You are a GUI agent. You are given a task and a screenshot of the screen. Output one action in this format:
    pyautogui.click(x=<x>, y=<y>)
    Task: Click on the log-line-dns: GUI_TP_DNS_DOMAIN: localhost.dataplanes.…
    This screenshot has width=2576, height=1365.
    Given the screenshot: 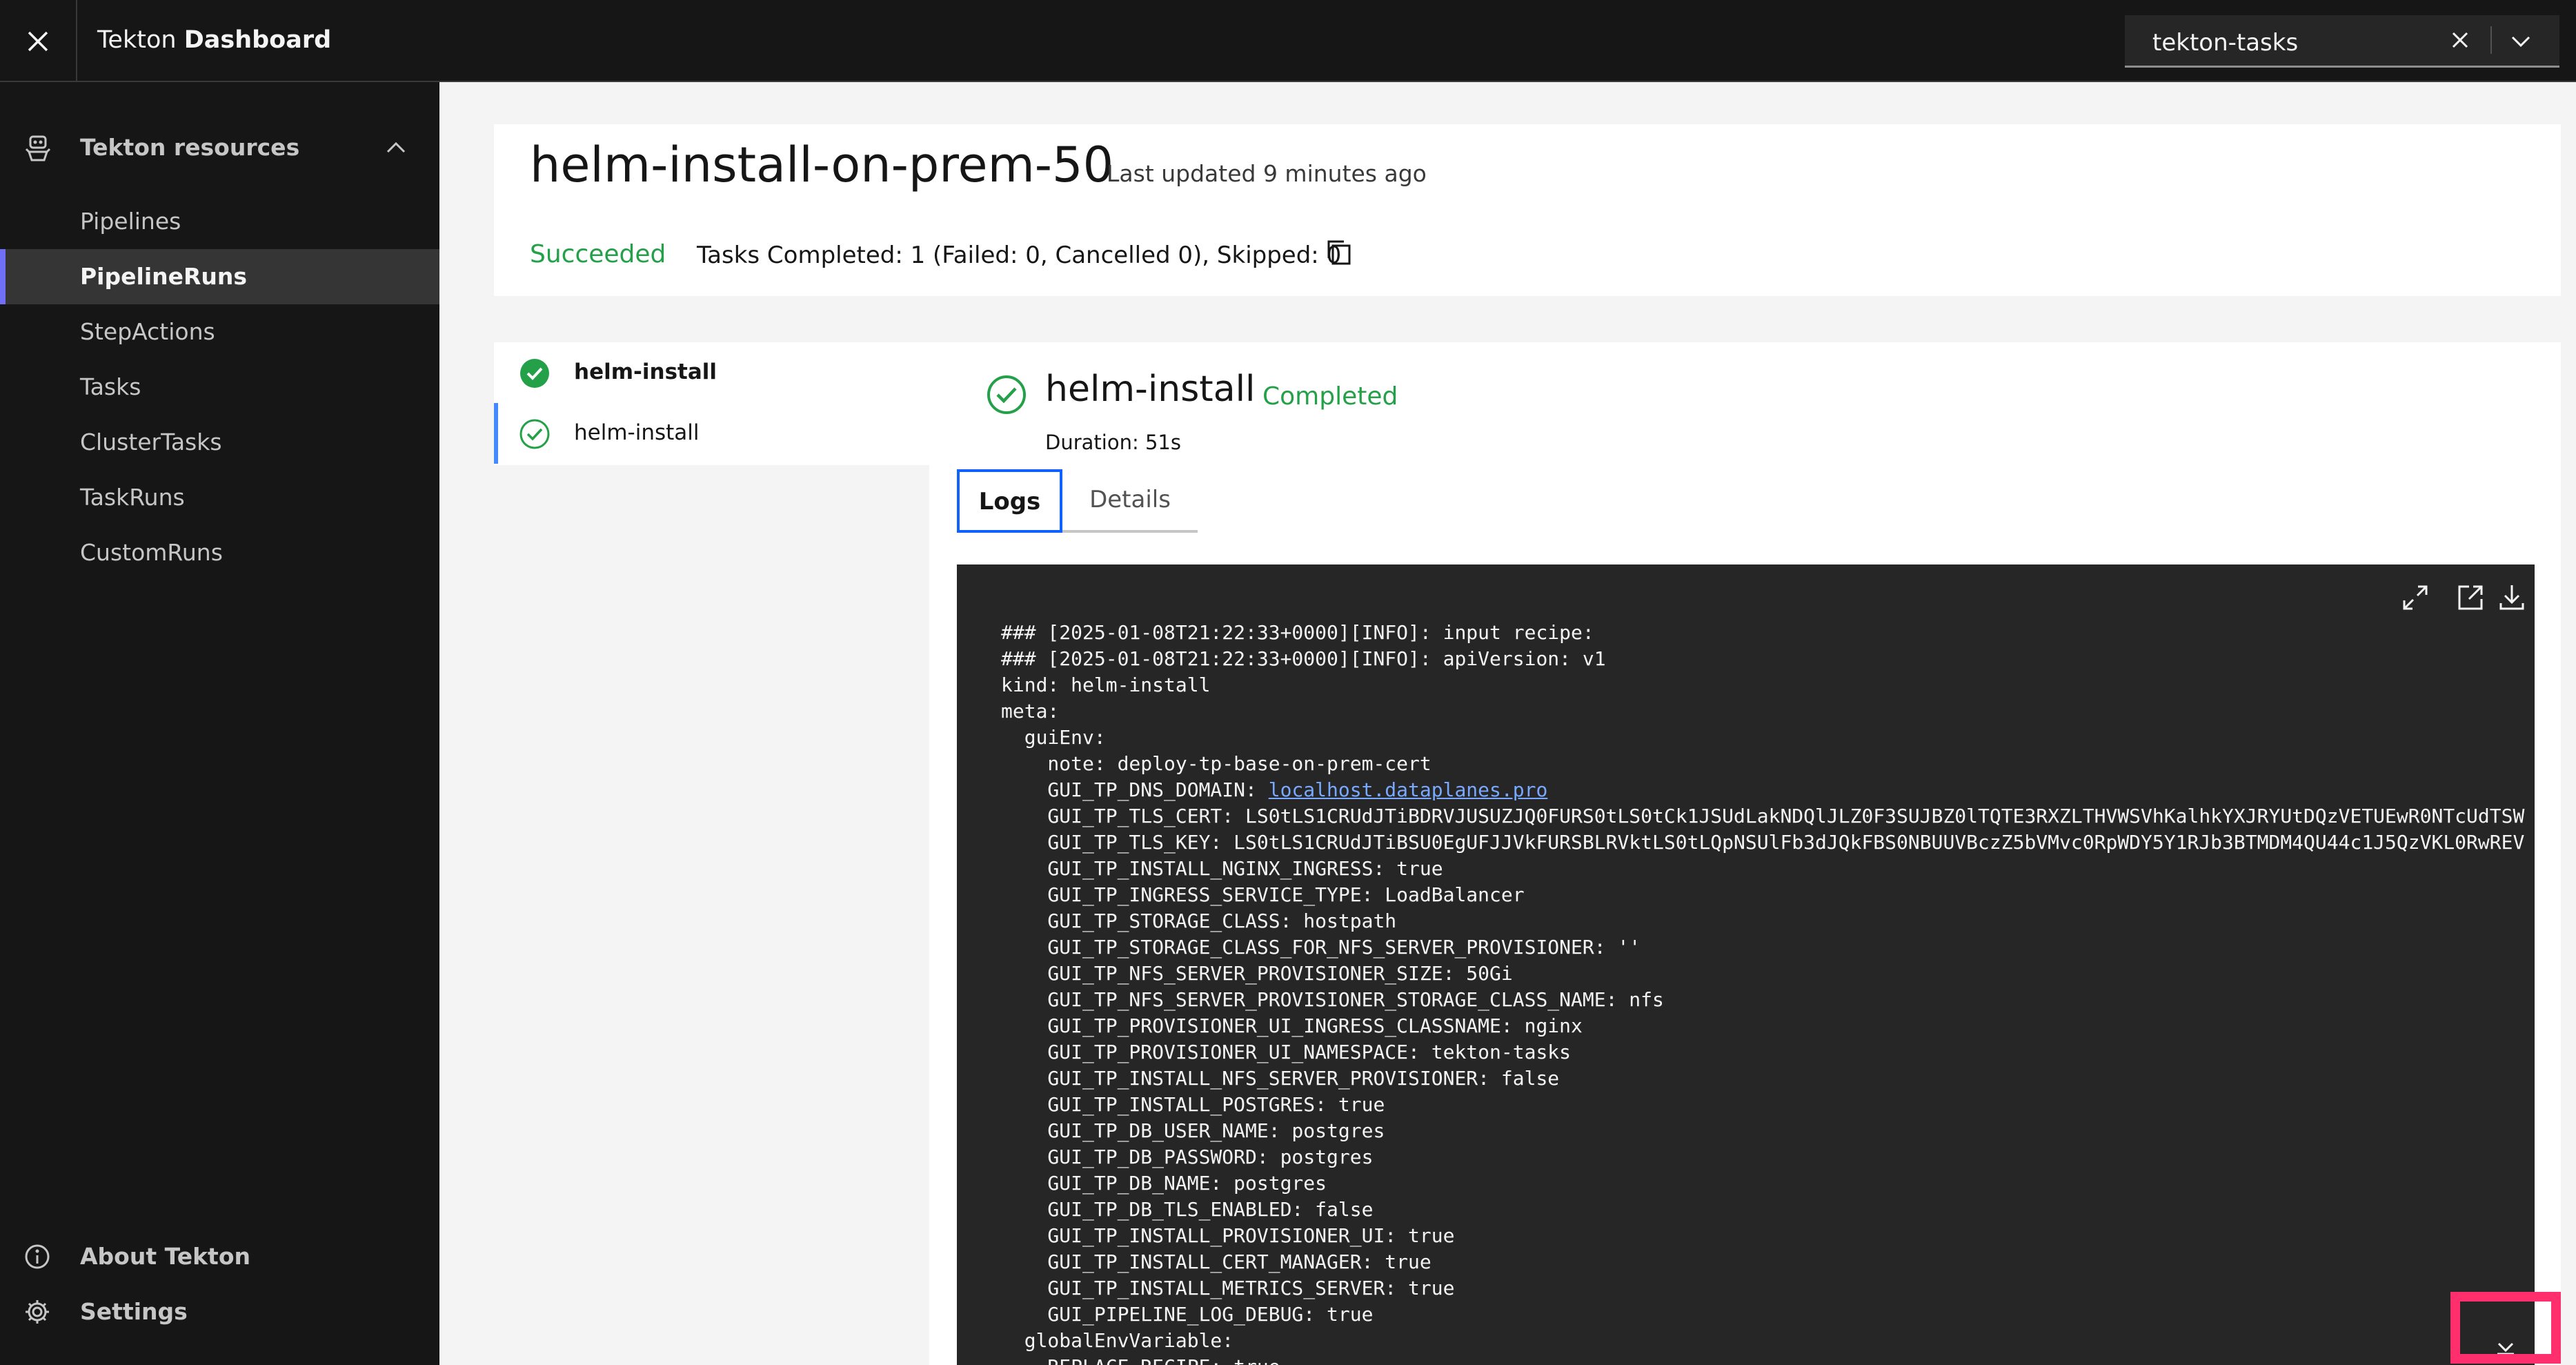 What is the action you would take?
    pyautogui.click(x=1746, y=790)
    